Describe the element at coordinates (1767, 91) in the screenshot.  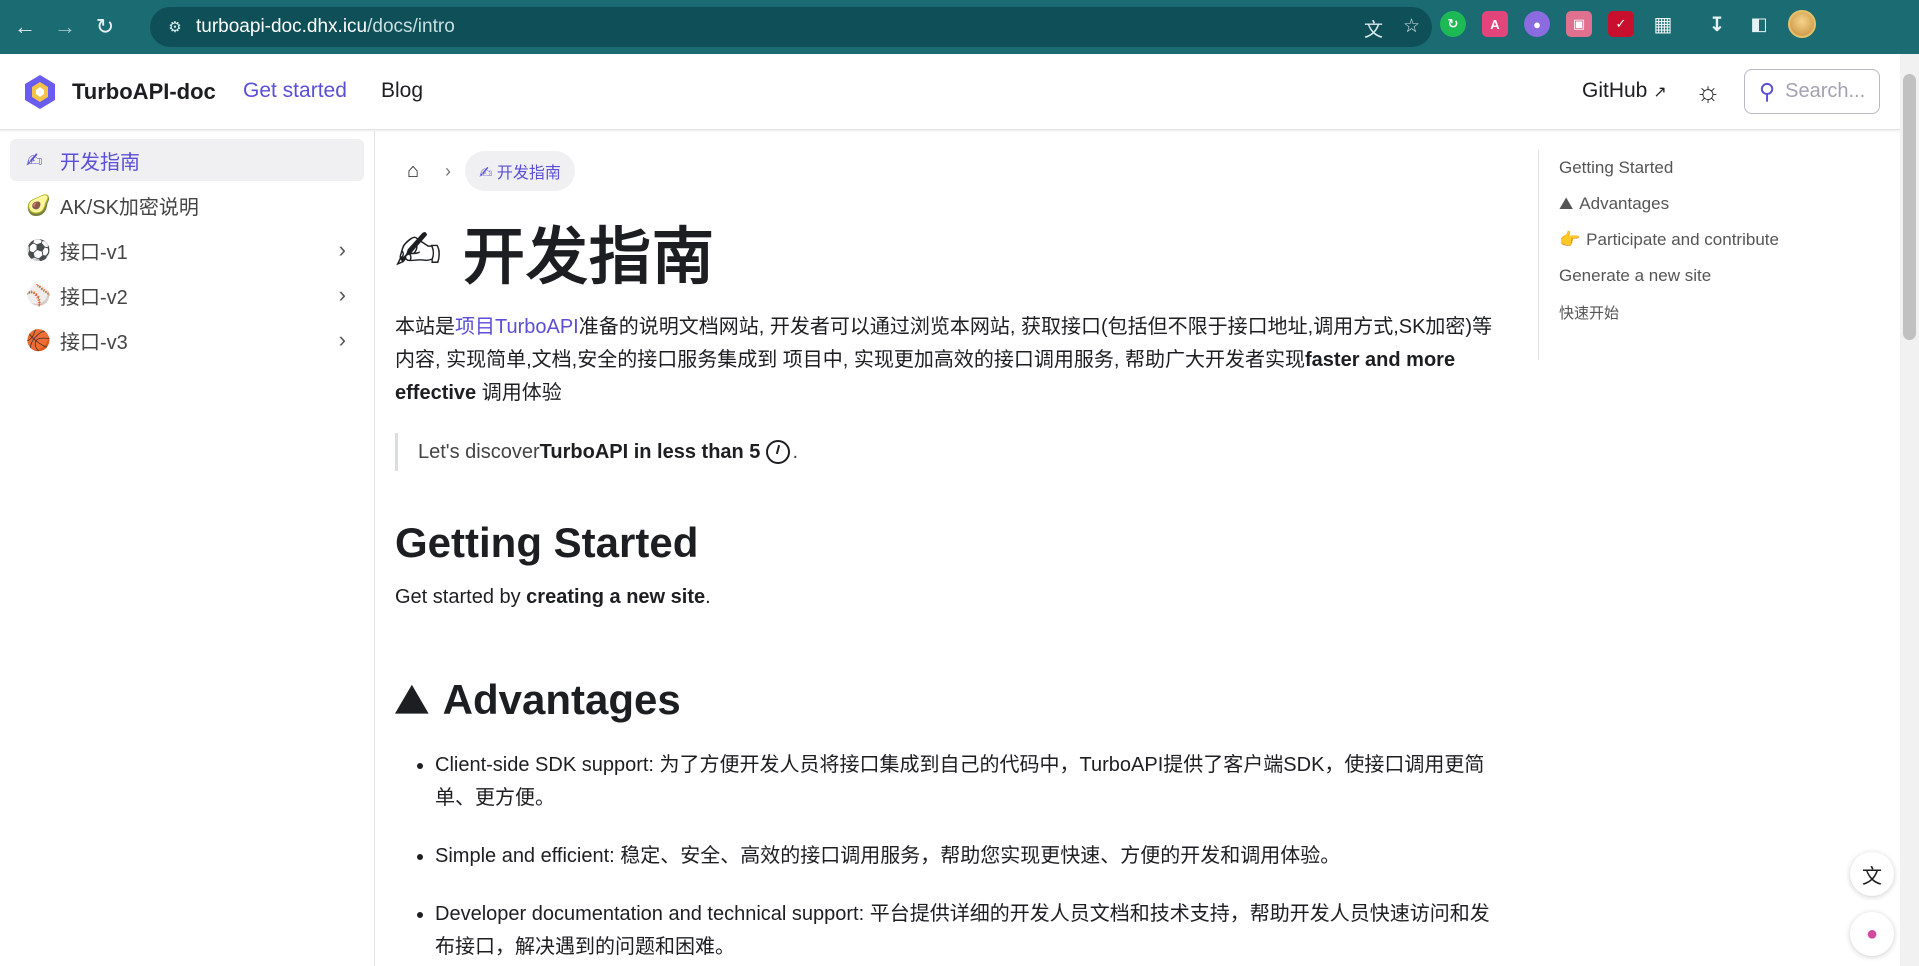
I see `search-icon: ⚲` at that location.